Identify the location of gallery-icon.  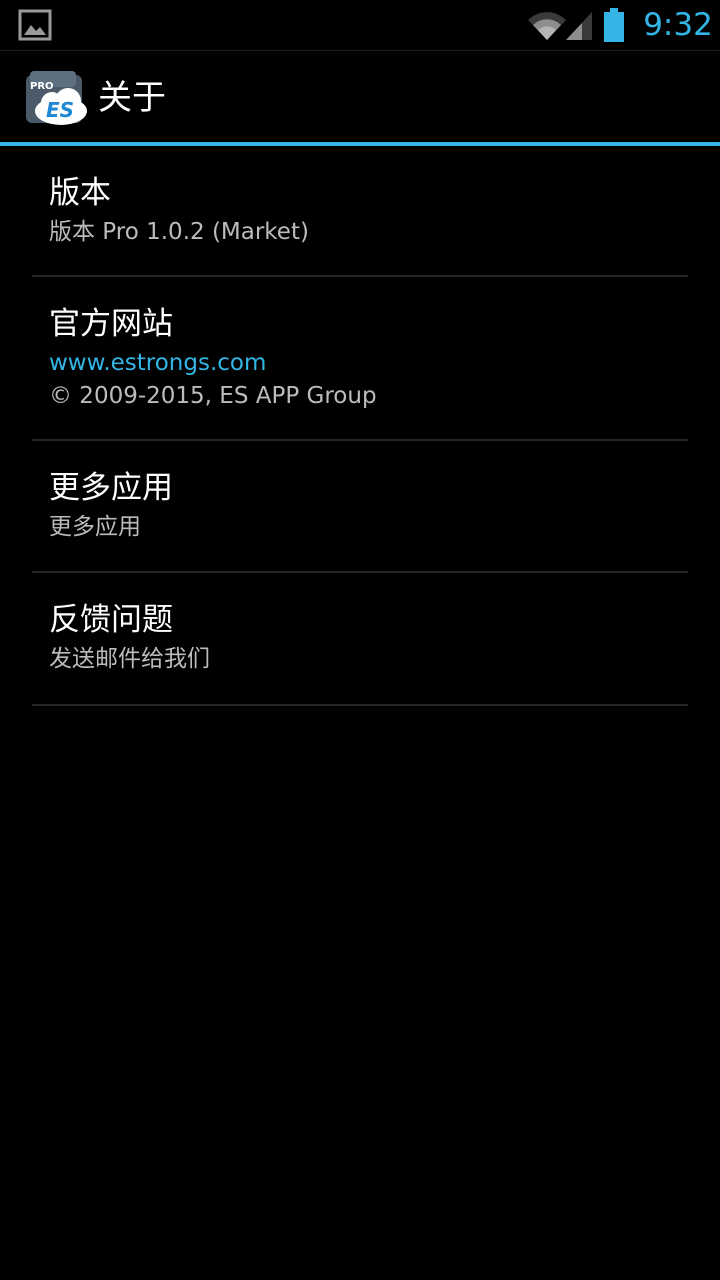
(35, 25).